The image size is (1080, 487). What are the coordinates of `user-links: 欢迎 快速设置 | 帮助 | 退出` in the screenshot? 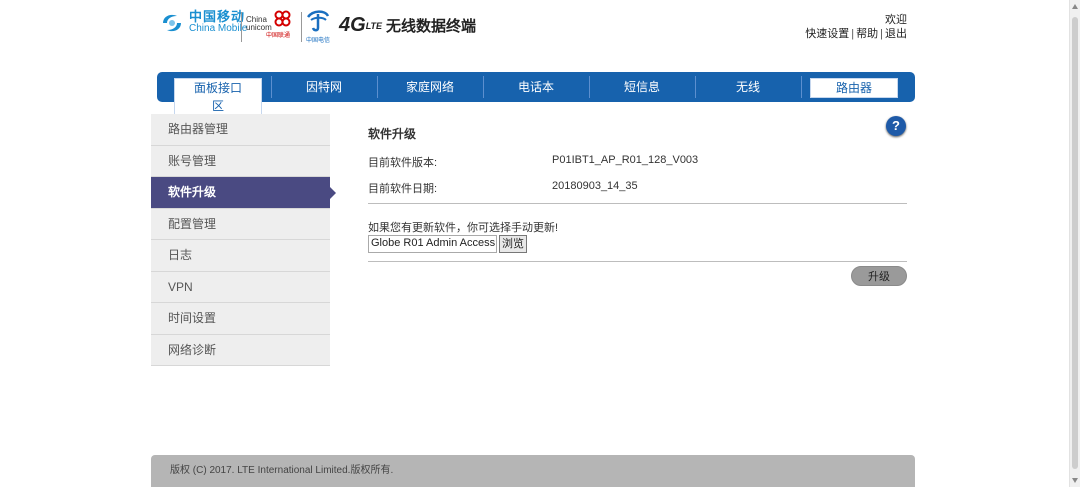 It's located at (856, 27).